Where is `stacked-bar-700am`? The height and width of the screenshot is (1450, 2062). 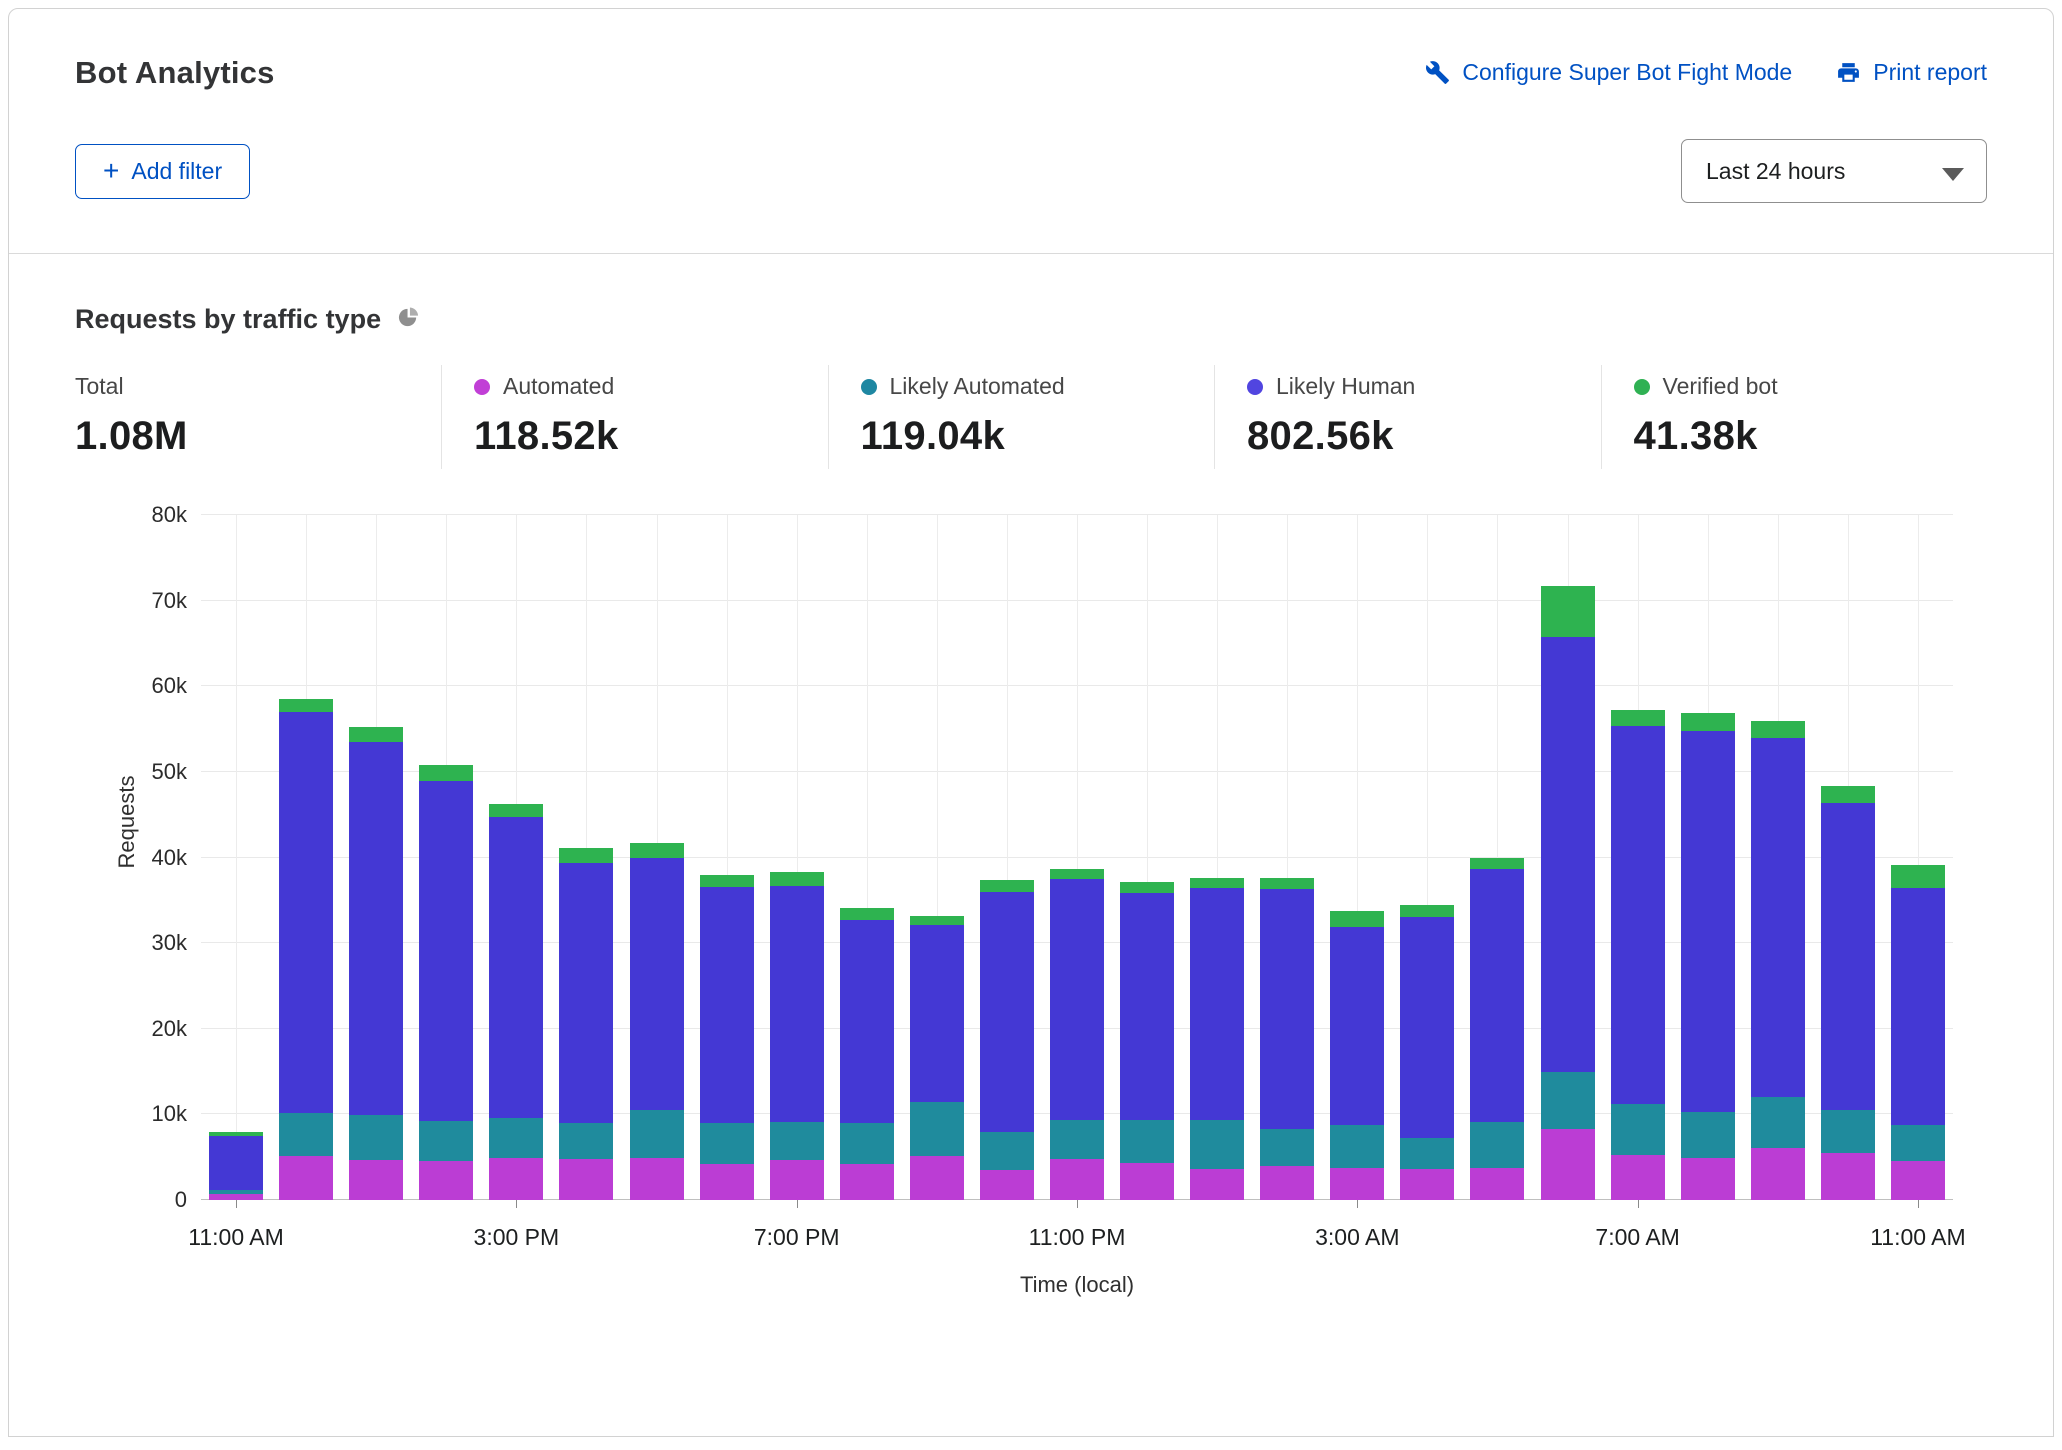 stacked-bar-700am is located at coordinates (1637, 955).